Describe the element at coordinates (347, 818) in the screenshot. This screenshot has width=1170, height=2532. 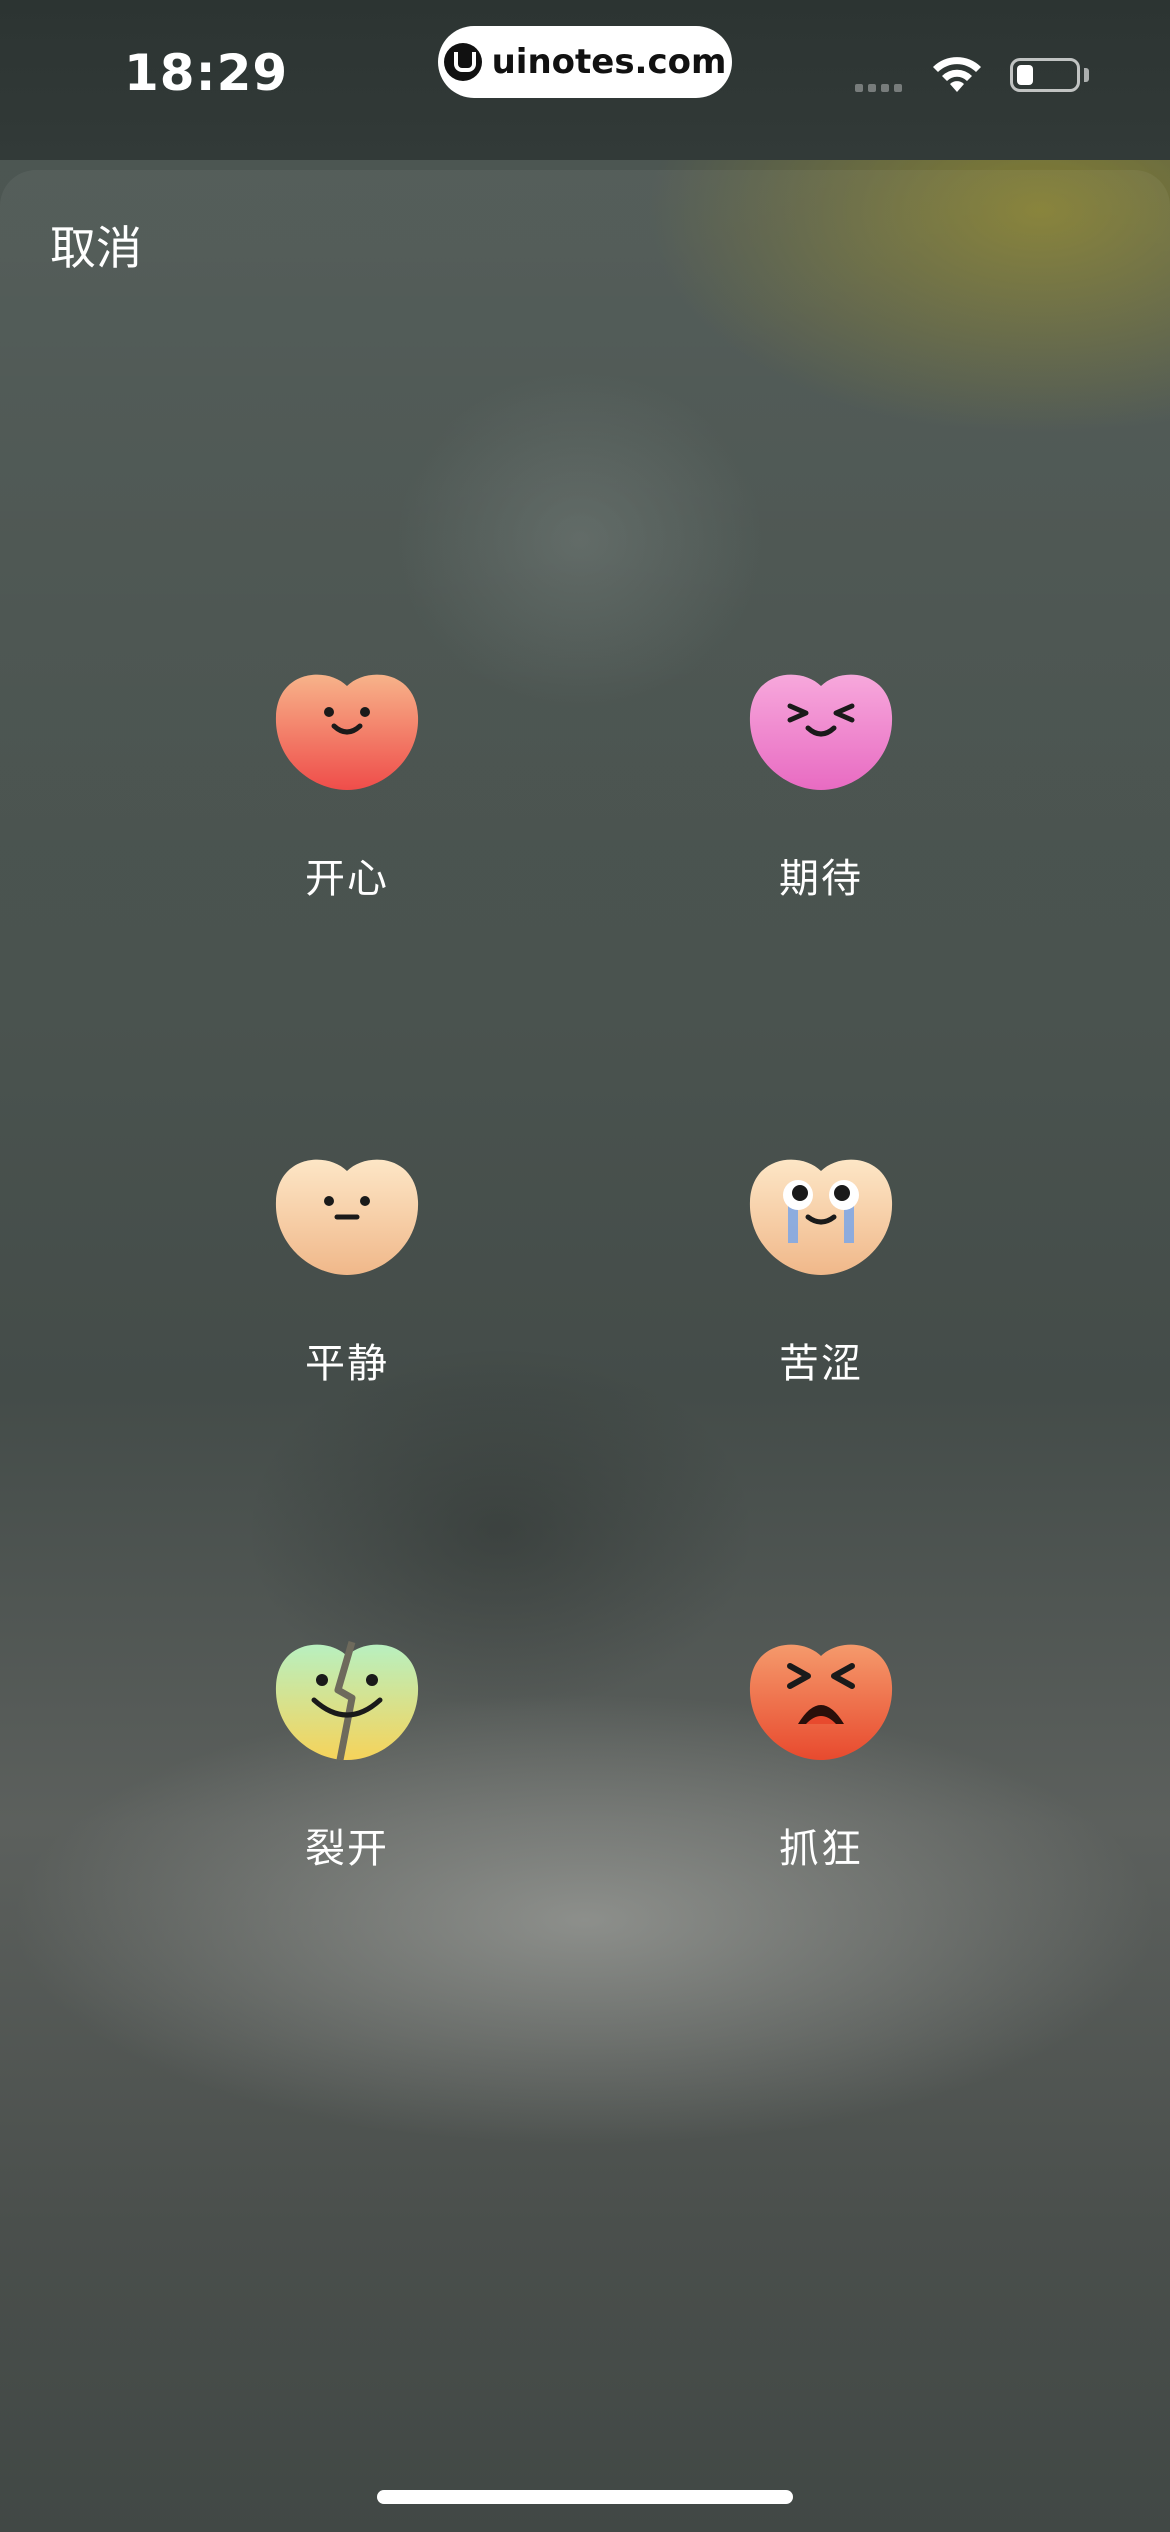
I see `mood-option-happy: 开心` at that location.